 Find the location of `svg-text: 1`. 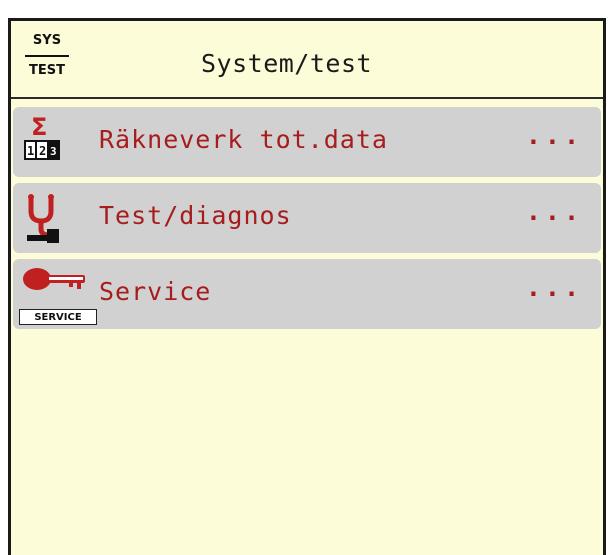

svg-text: 1 is located at coordinates (30, 151).